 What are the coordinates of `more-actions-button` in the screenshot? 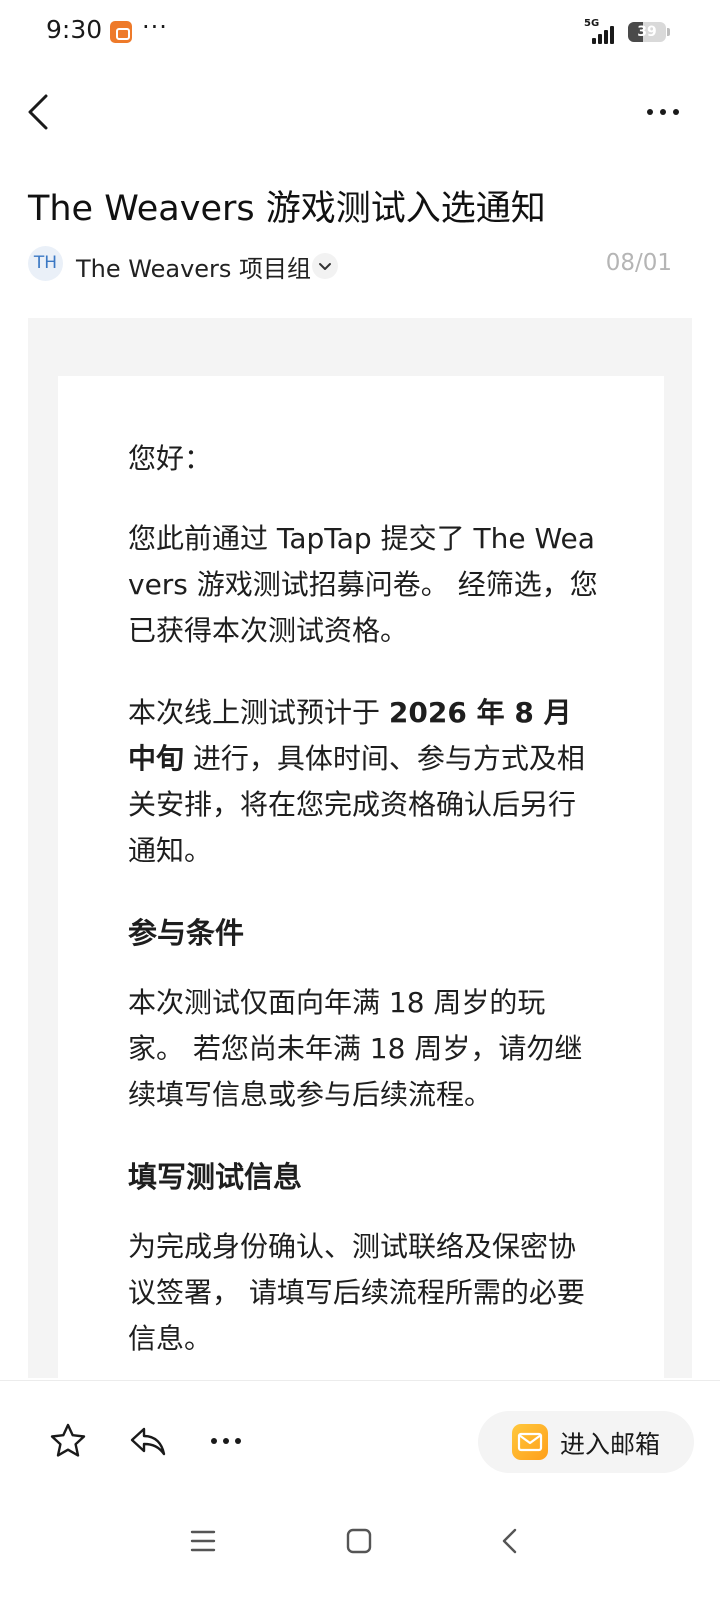 It's located at (228, 1441).